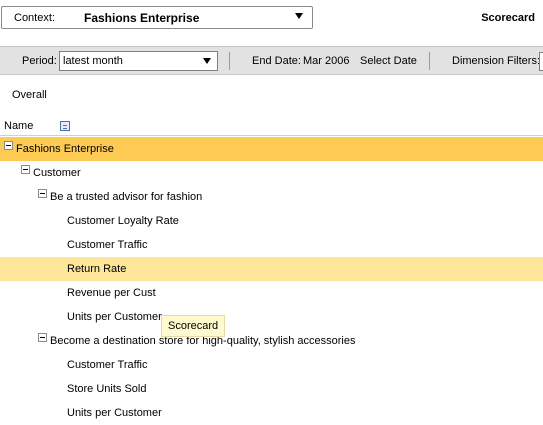 This screenshot has height=425, width=543. What do you see at coordinates (271, 149) in the screenshot?
I see `tree-row: Fashions Enterprise` at bounding box center [271, 149].